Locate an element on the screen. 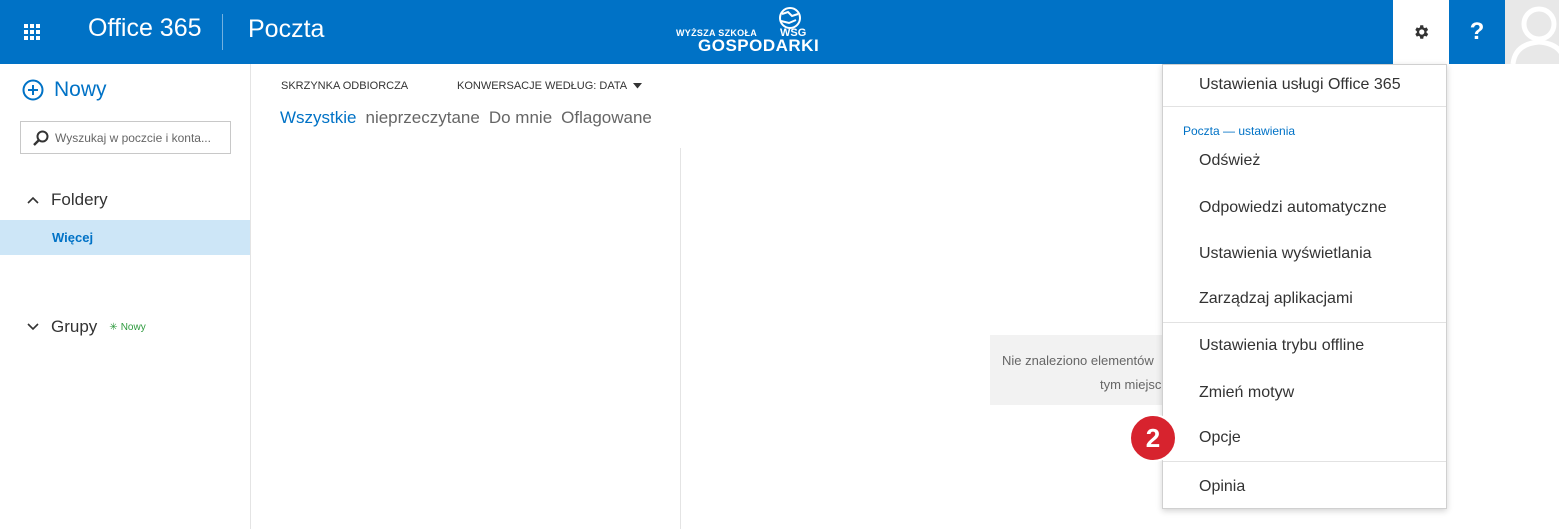 The image size is (1559, 529). filter-all: Wszystkie is located at coordinates (318, 118).